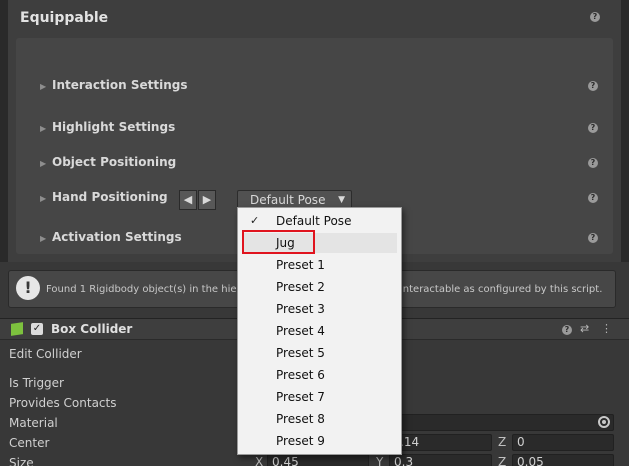 This screenshot has width=629, height=466. I want to click on foldout-highlight-settings: ▶ Highlight Settings, so click(107, 127).